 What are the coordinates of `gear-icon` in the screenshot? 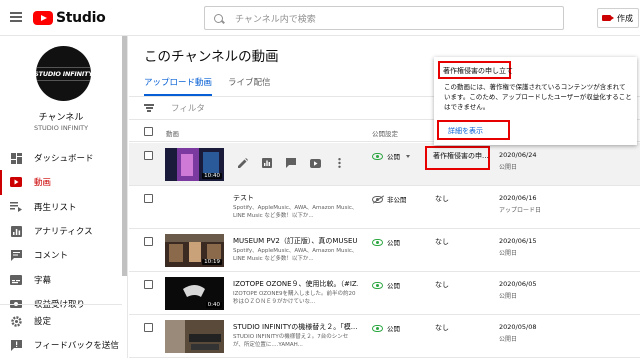 It's located at (16, 321).